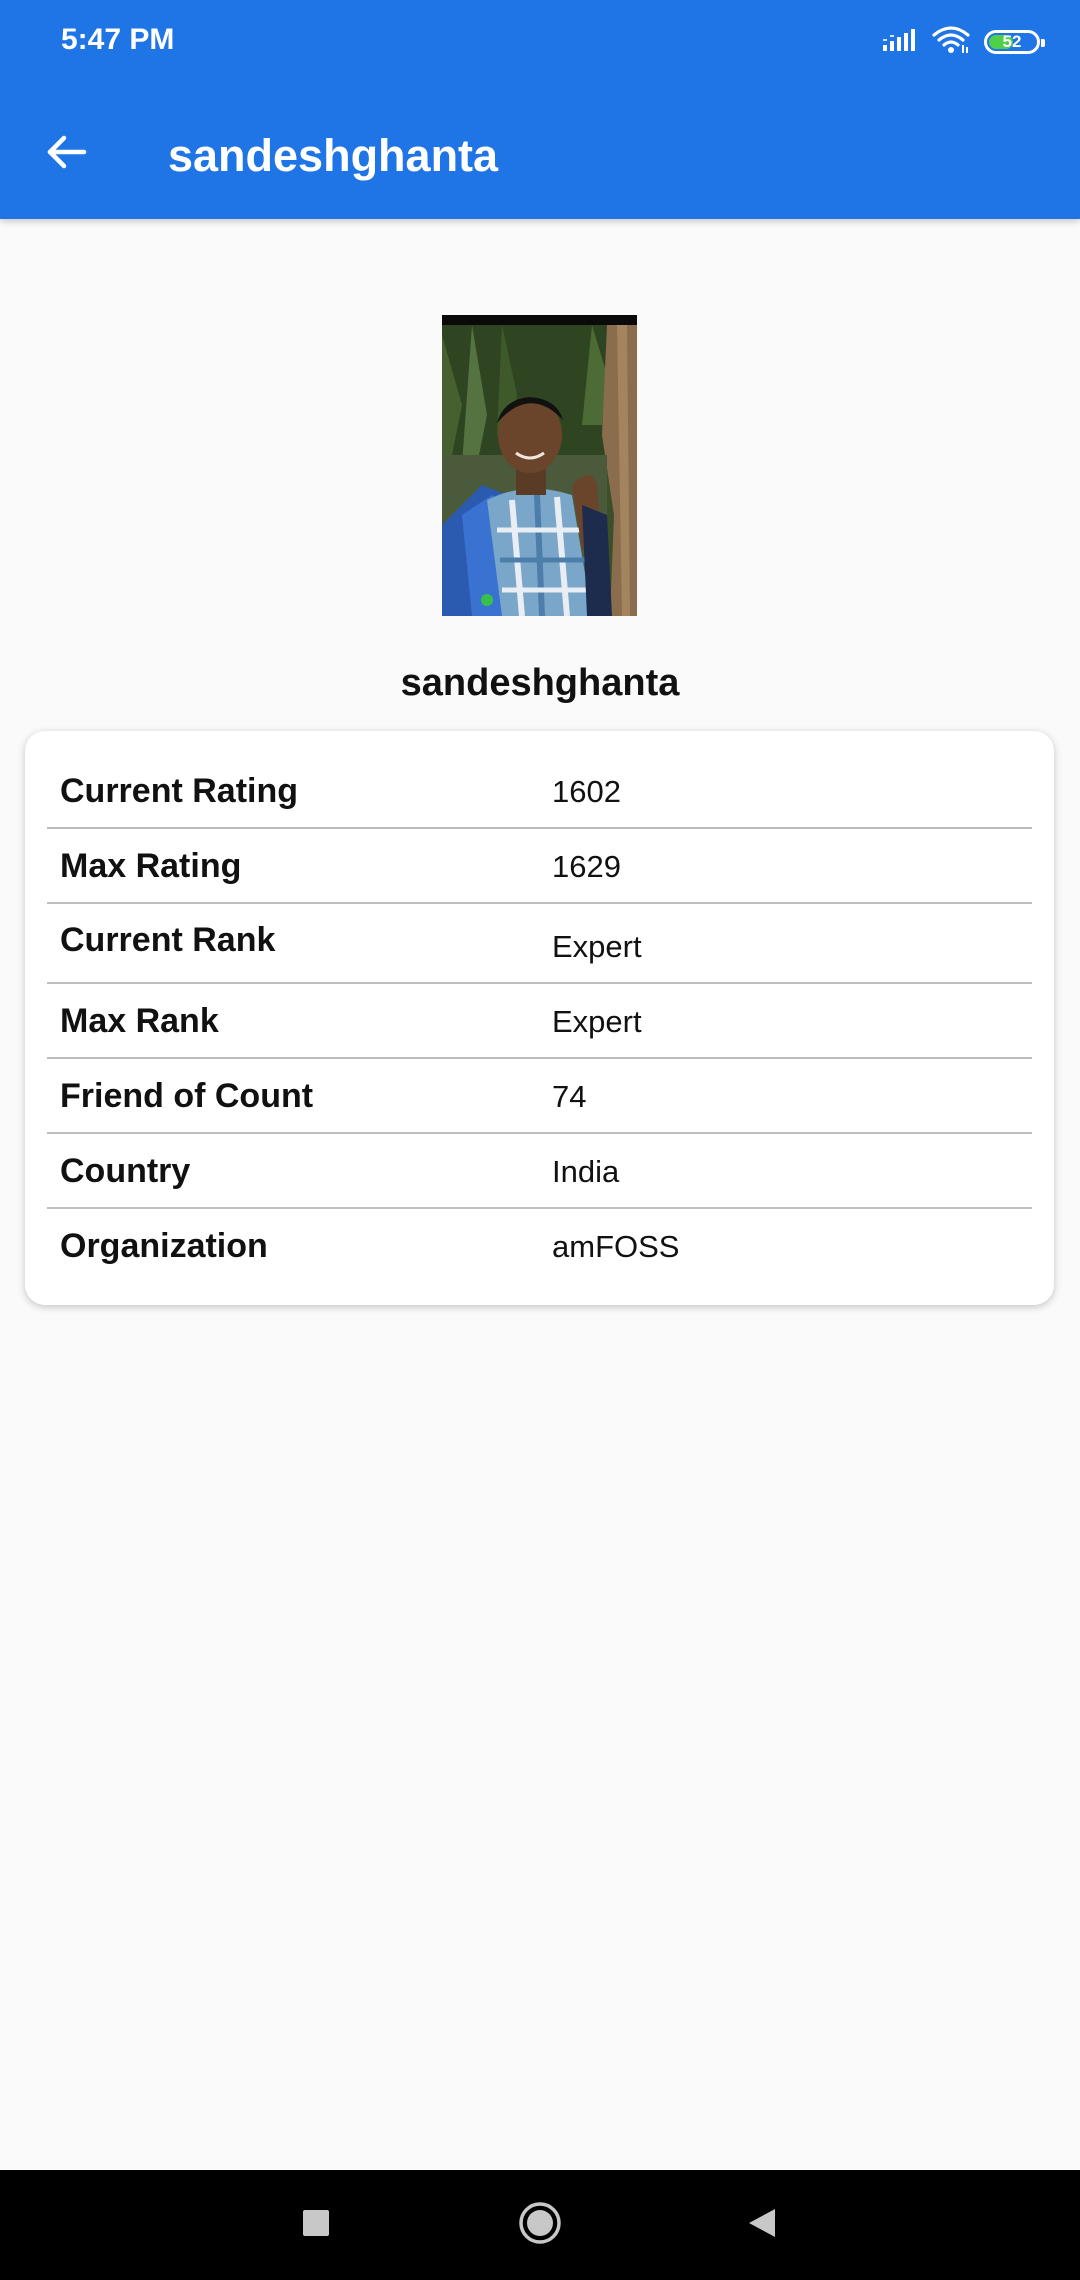 The width and height of the screenshot is (1080, 2280). What do you see at coordinates (118, 39) in the screenshot?
I see `status-time: 5:47 PM` at bounding box center [118, 39].